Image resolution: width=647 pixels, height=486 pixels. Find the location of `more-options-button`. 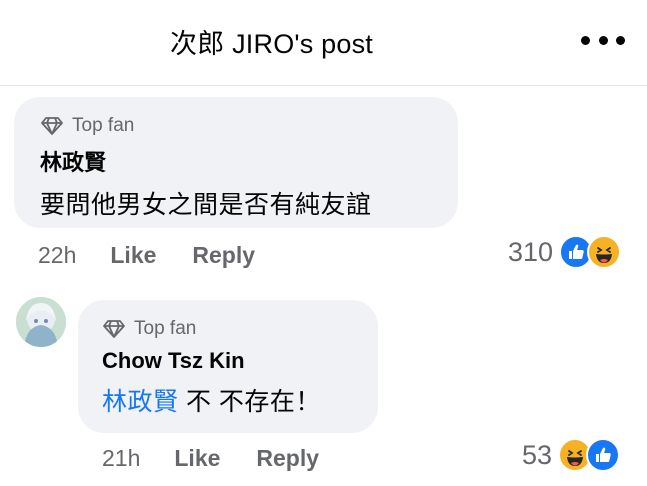

more-options-button is located at coordinates (603, 40).